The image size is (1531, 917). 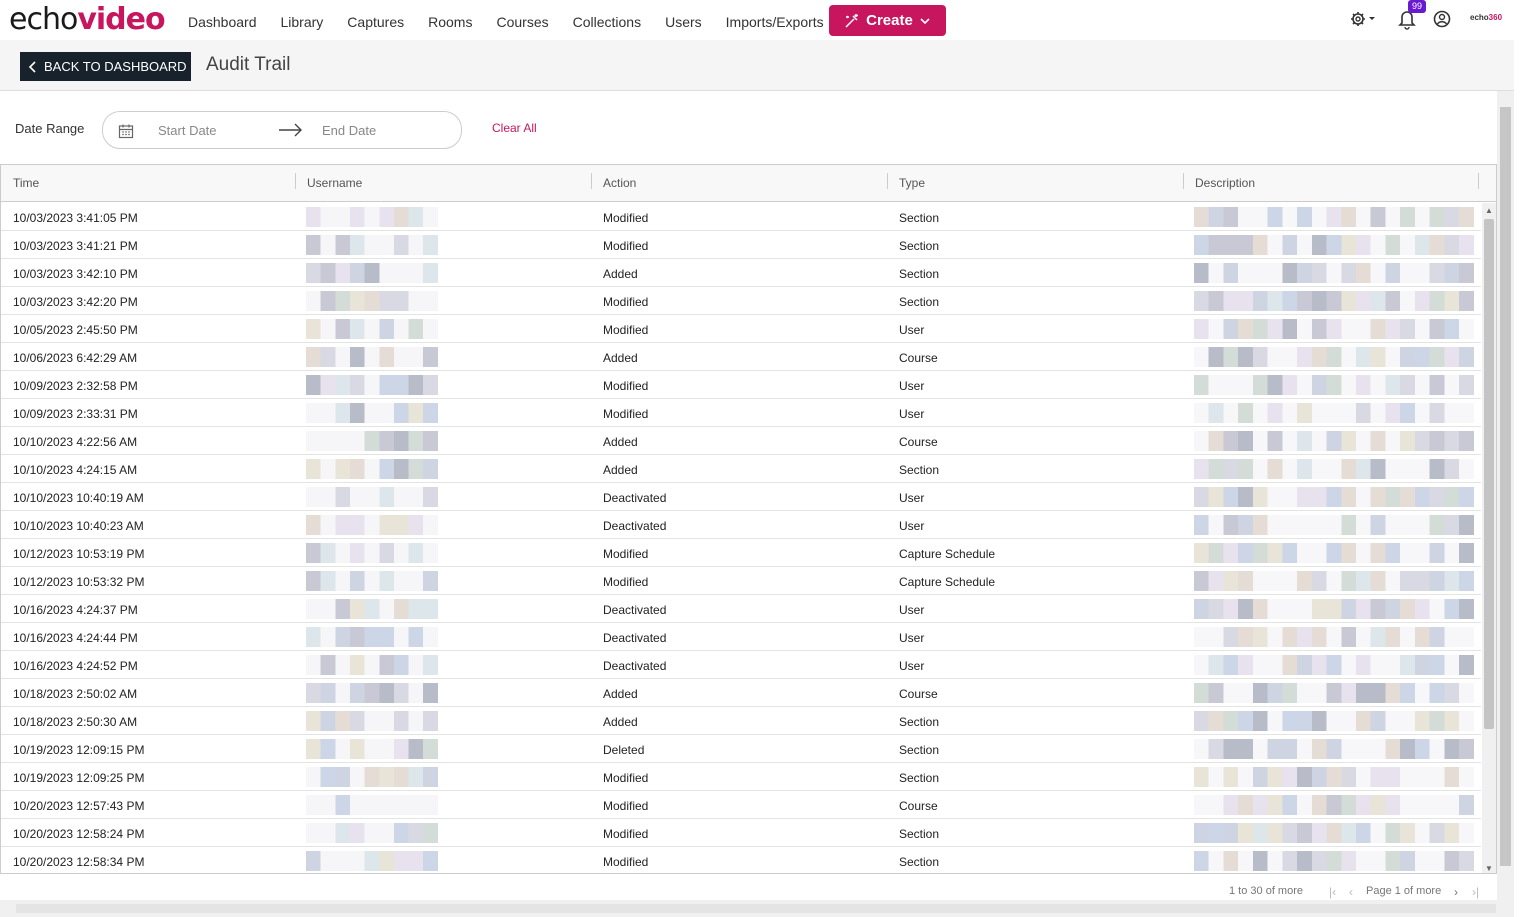 What do you see at coordinates (624, 750) in the screenshot?
I see `cell-action: Deleted` at bounding box center [624, 750].